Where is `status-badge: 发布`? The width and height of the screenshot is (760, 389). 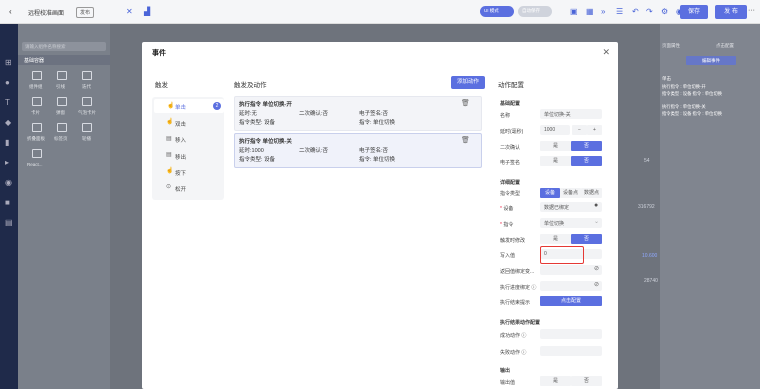 status-badge: 发布 is located at coordinates (85, 12).